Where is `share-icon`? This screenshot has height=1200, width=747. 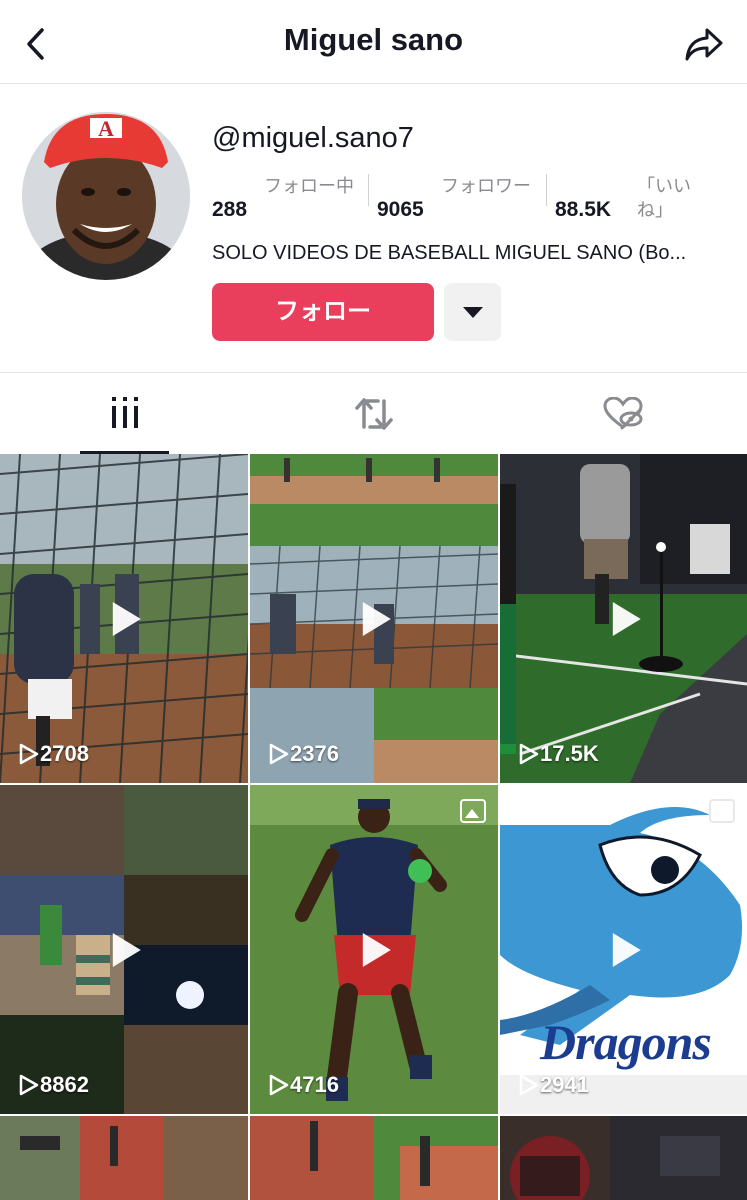 share-icon is located at coordinates (704, 44).